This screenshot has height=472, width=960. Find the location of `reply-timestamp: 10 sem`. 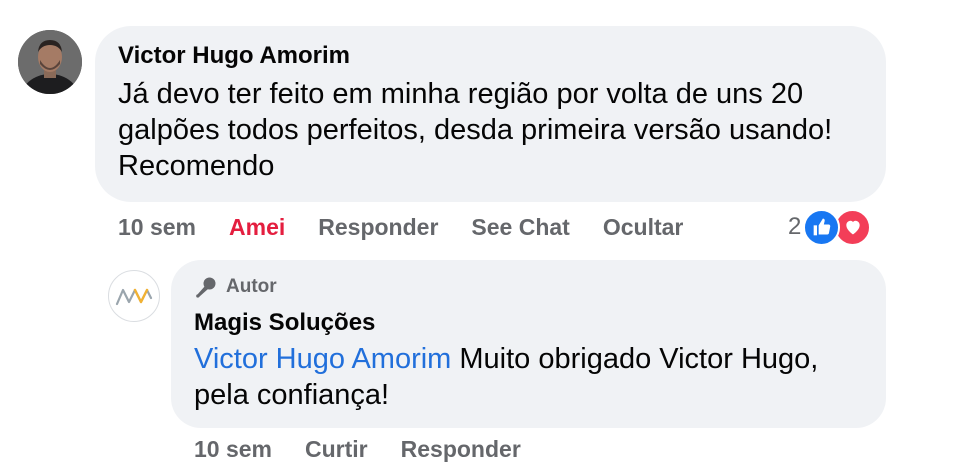

reply-timestamp: 10 sem is located at coordinates (233, 449).